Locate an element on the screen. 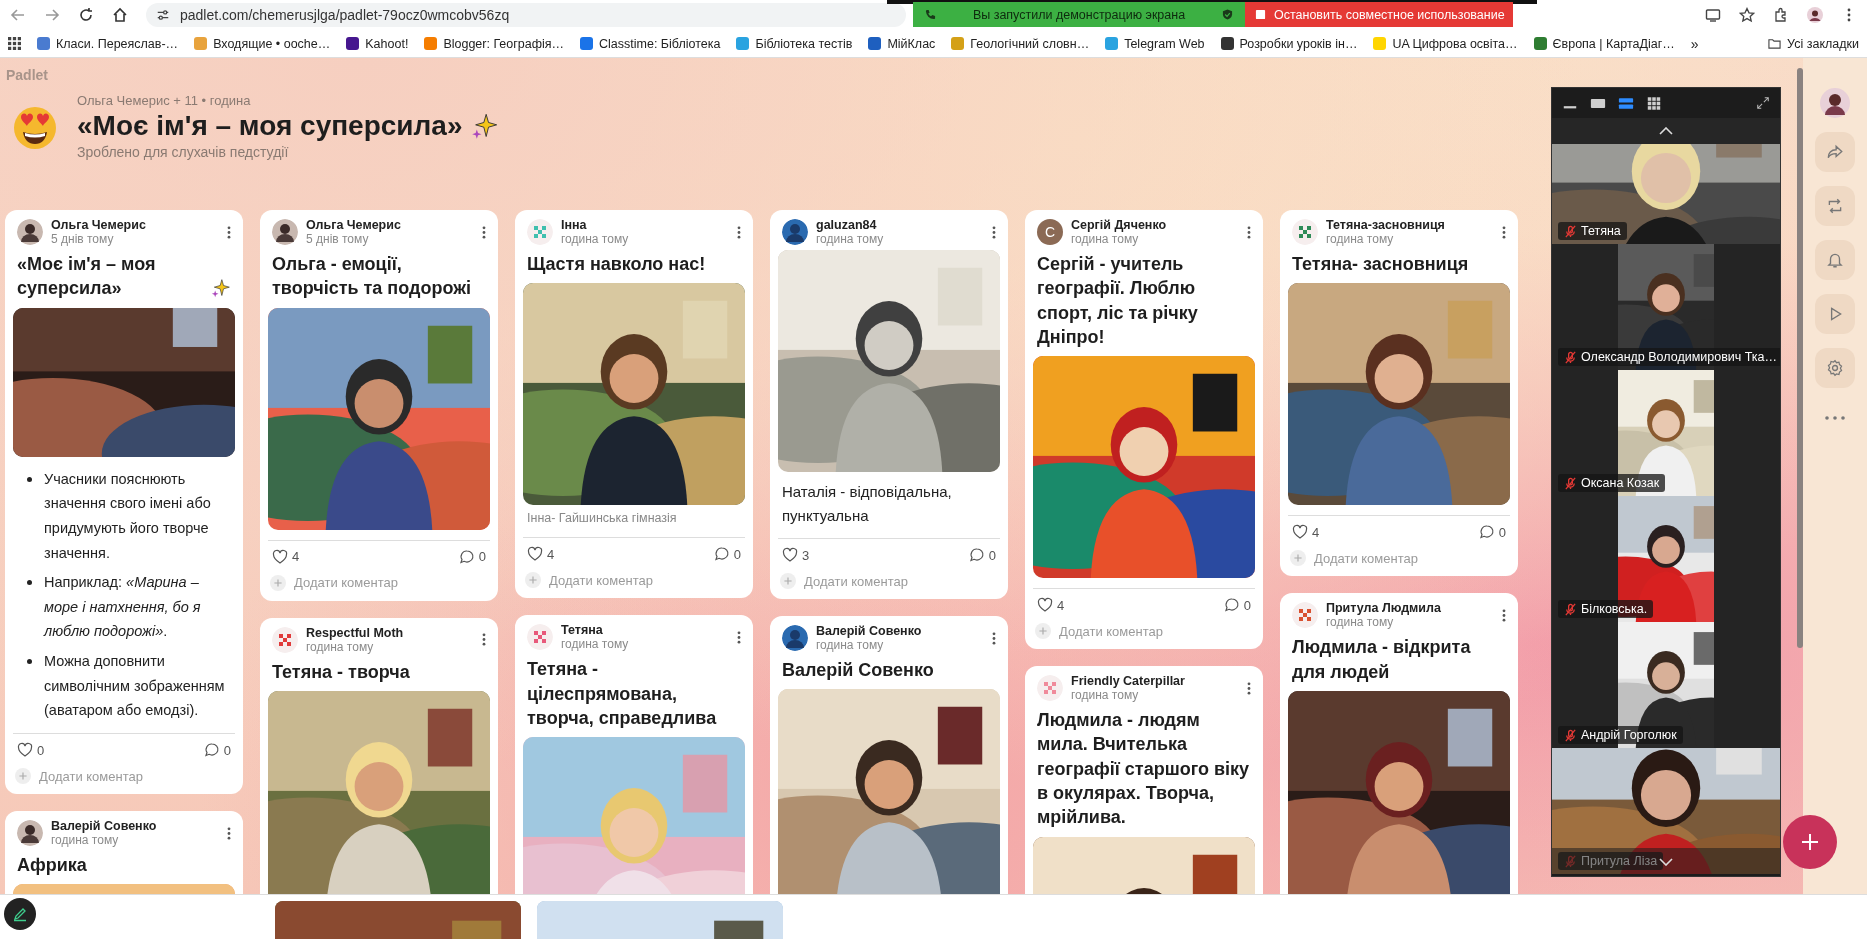  post-title: Тетяна - творча is located at coordinates (341, 672).